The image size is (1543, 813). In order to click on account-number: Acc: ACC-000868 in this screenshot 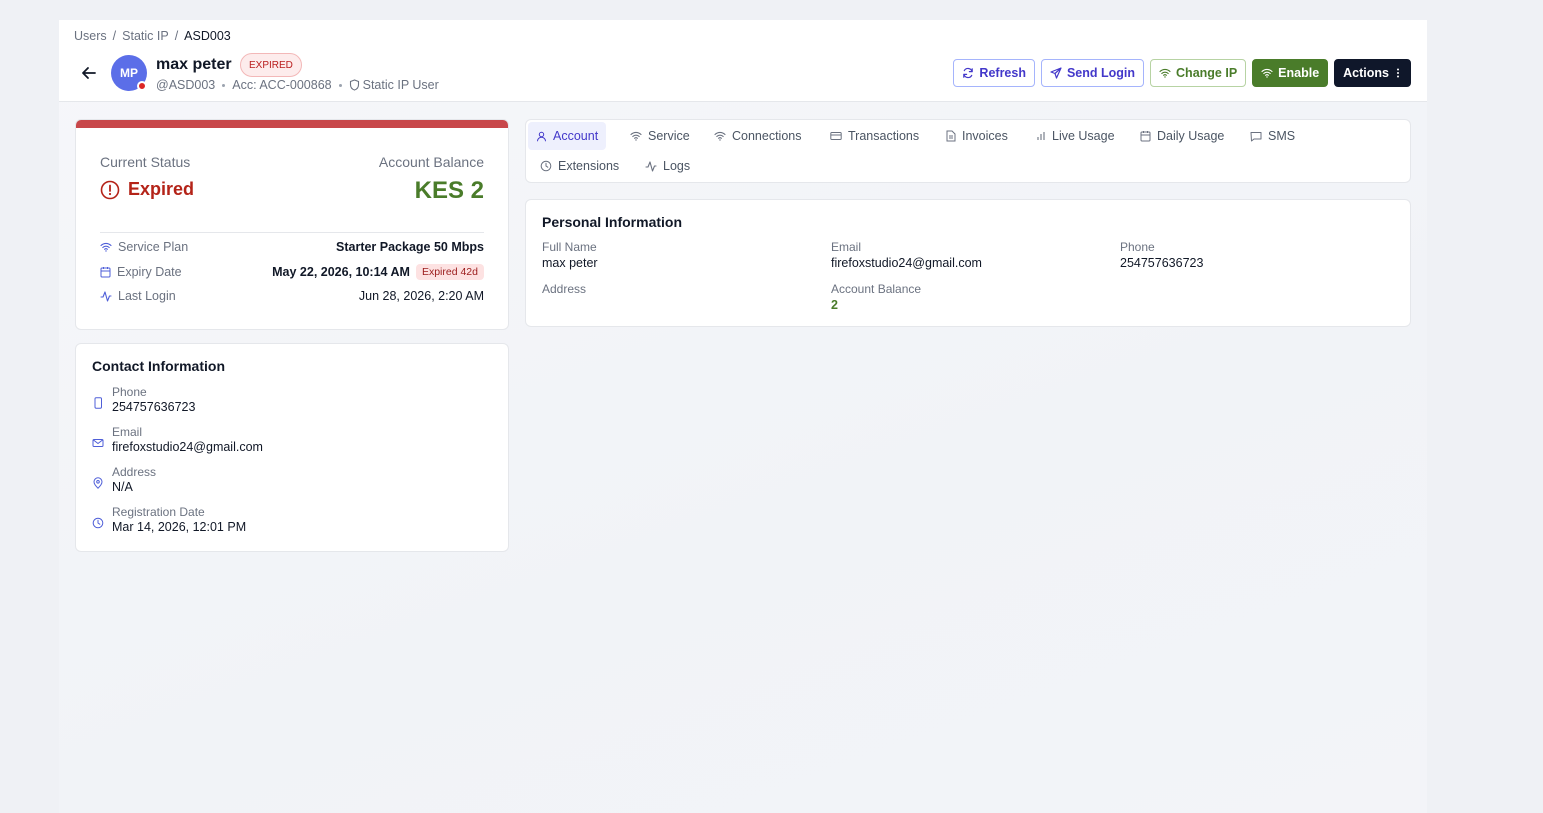, I will do `click(282, 85)`.